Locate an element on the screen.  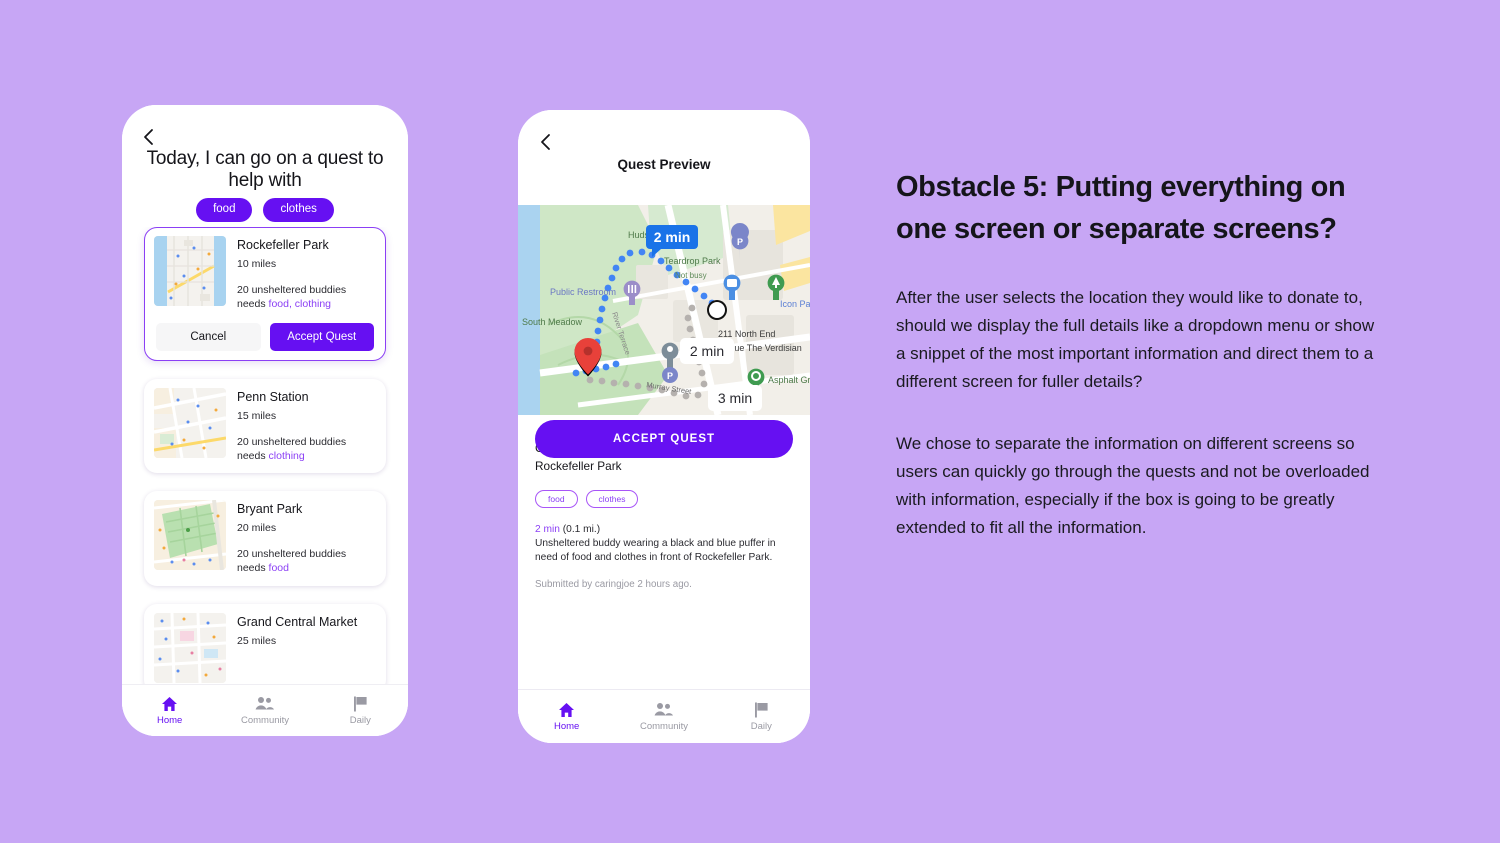
svg-text: Teardrop Park is located at coordinates (692, 261).